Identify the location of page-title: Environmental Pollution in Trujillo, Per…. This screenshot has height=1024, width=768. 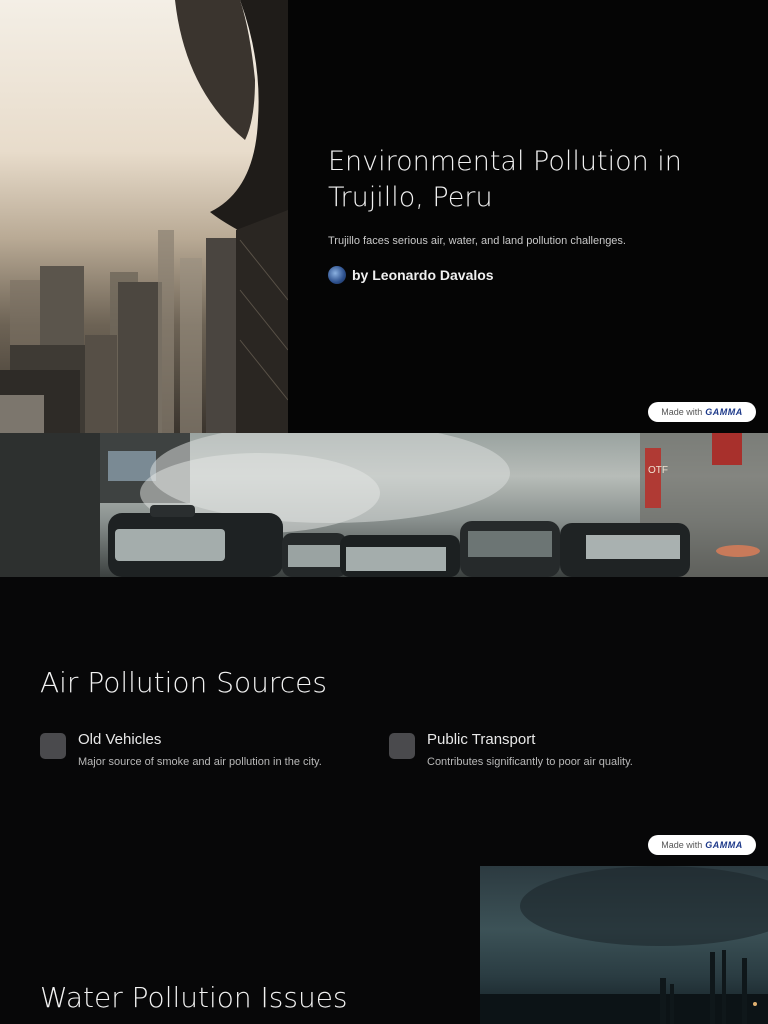
(505, 179).